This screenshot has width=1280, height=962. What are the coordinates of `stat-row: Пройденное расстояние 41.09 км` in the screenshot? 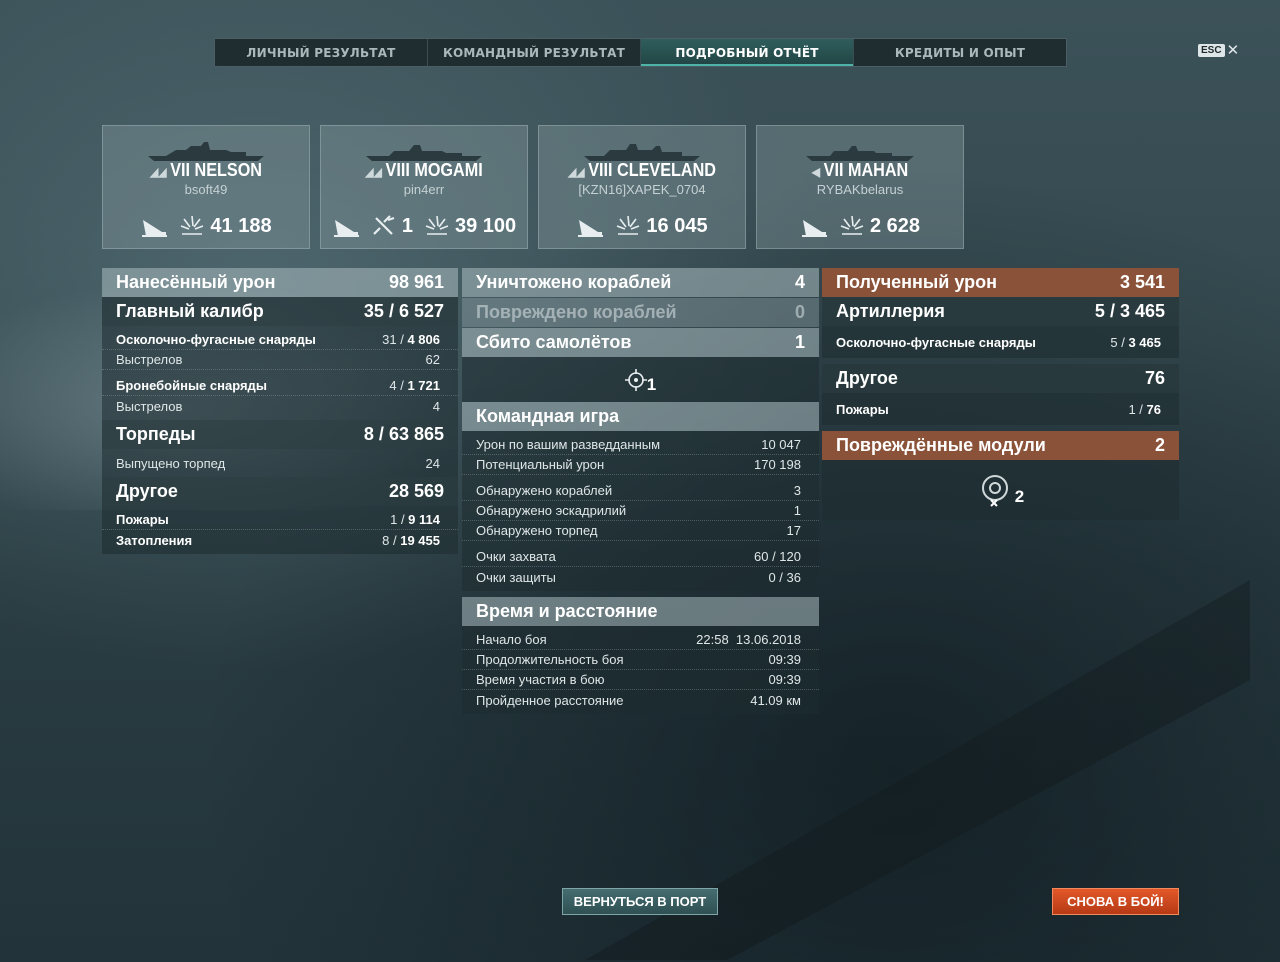 It's located at (638, 700).